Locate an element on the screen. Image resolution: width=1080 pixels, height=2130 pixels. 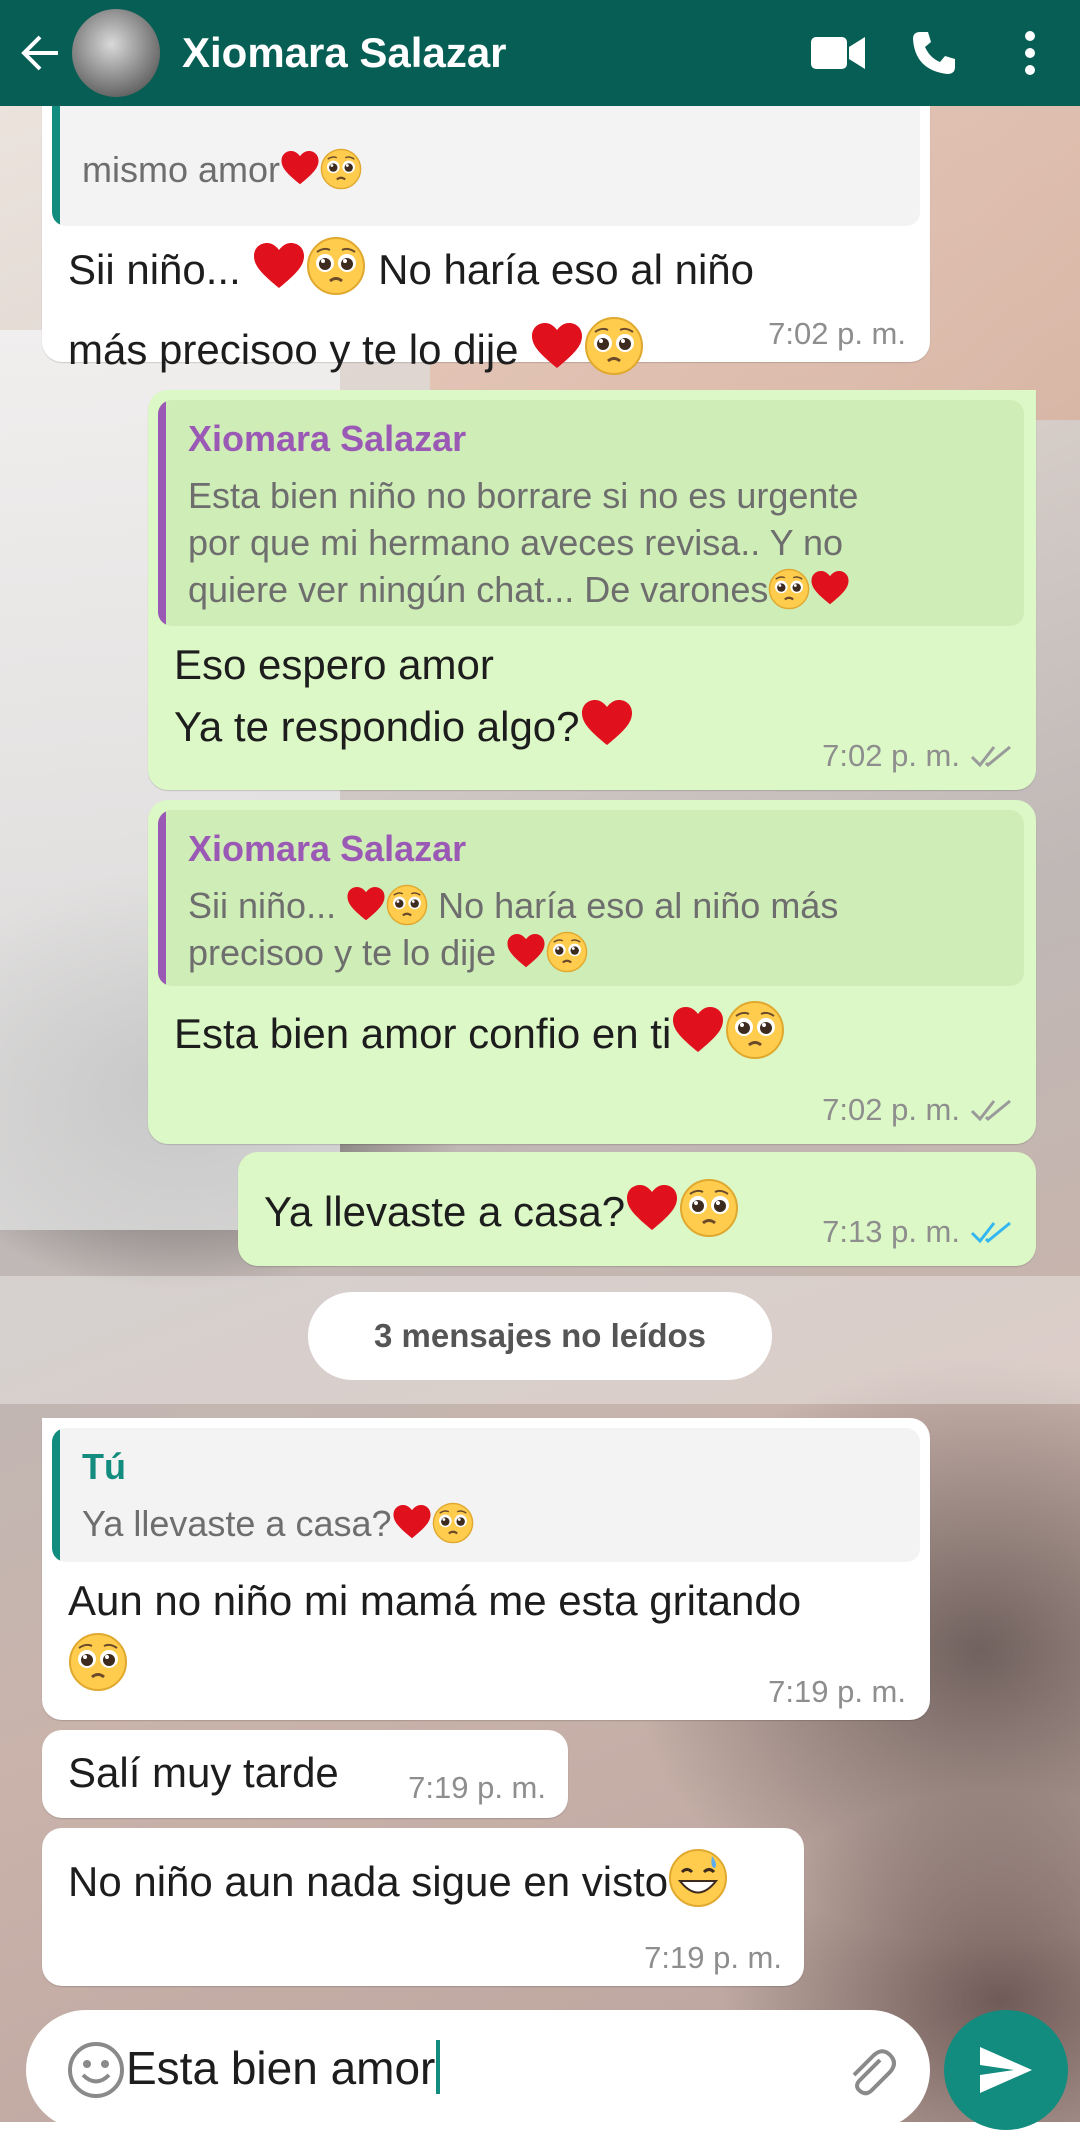
emoji-icon is located at coordinates (96, 2070).